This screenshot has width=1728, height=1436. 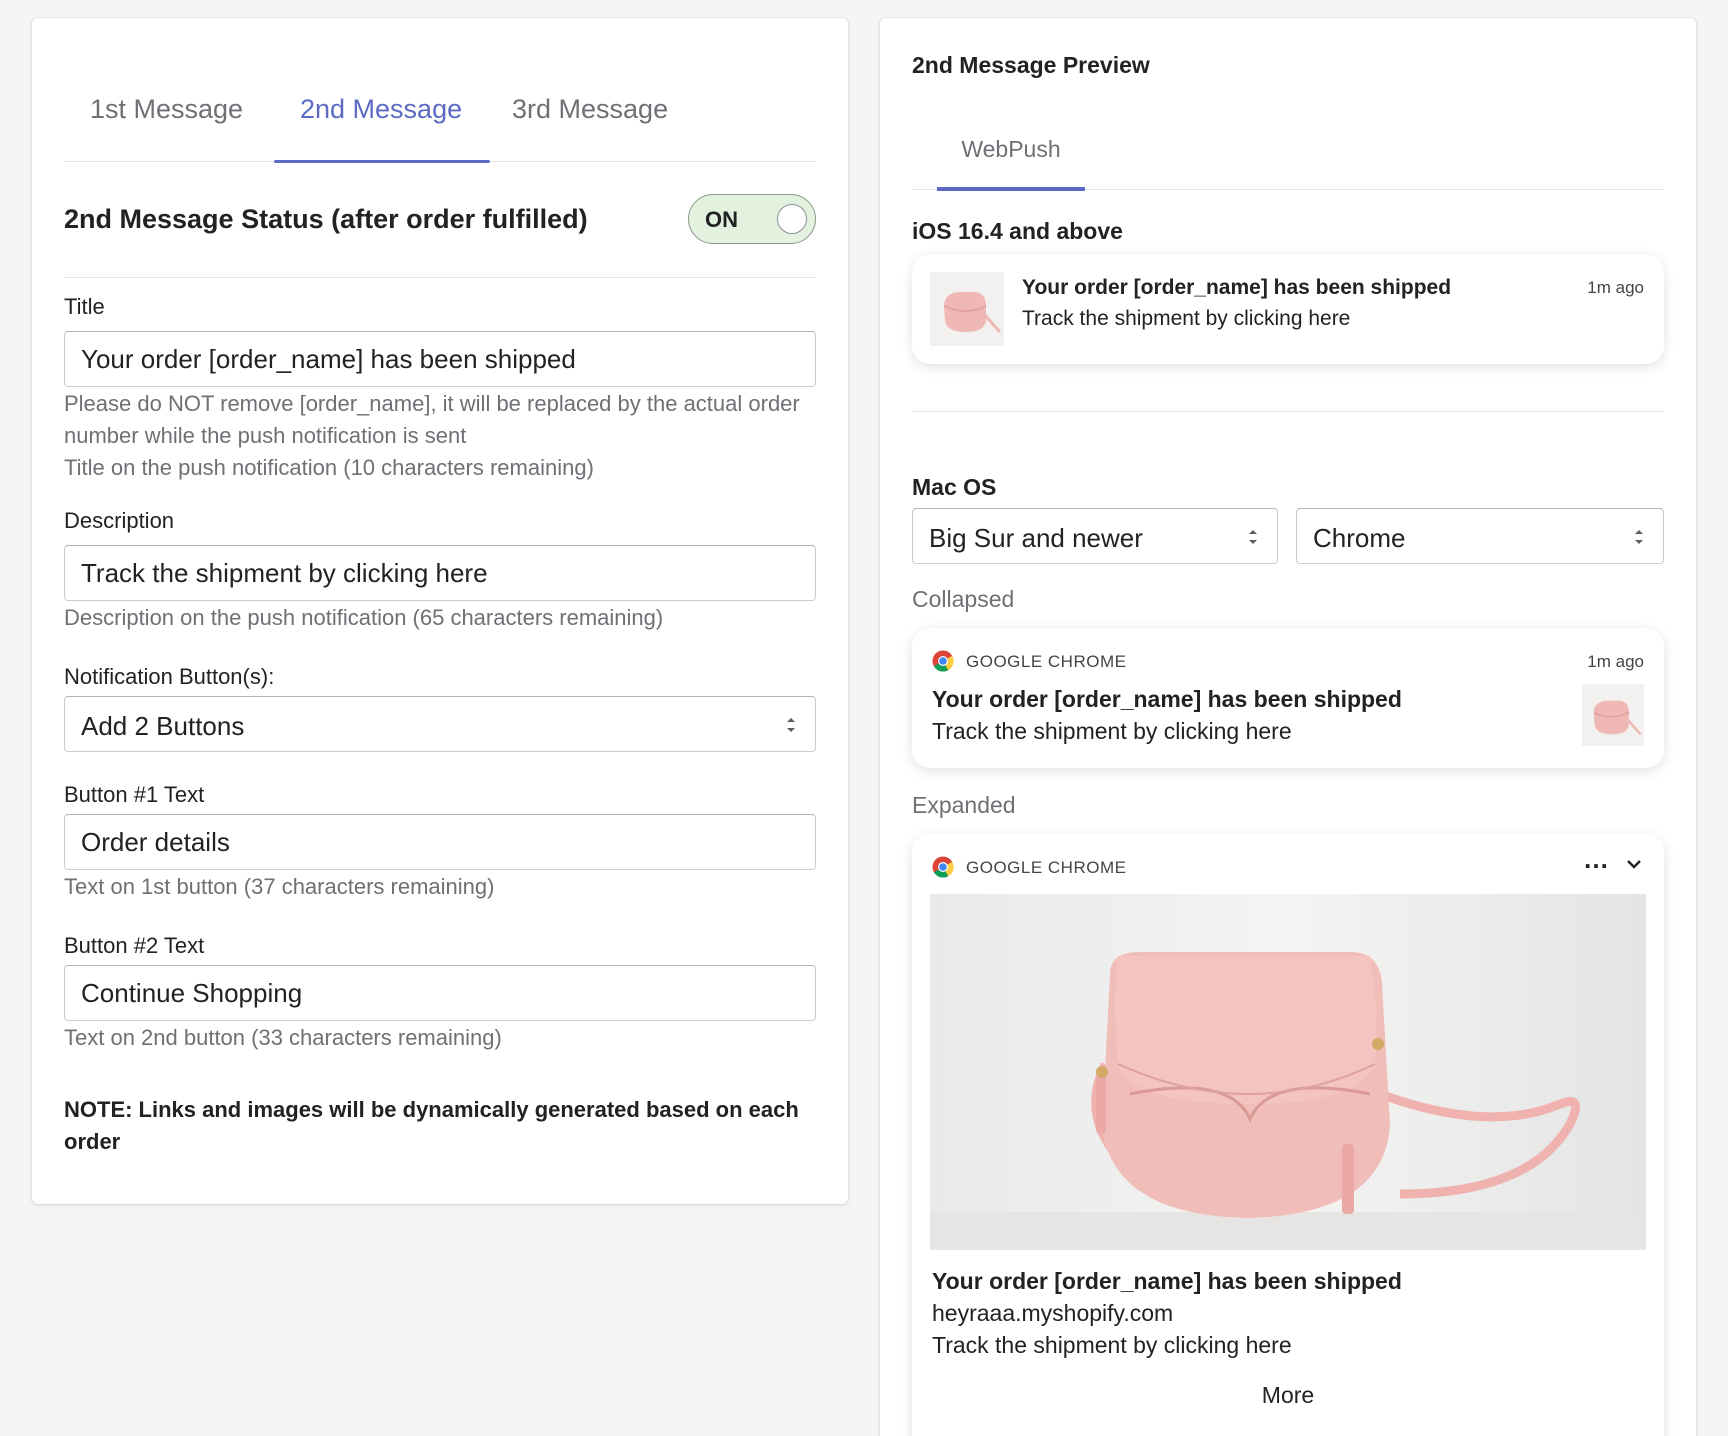 I want to click on title-label: Title, so click(x=84, y=306).